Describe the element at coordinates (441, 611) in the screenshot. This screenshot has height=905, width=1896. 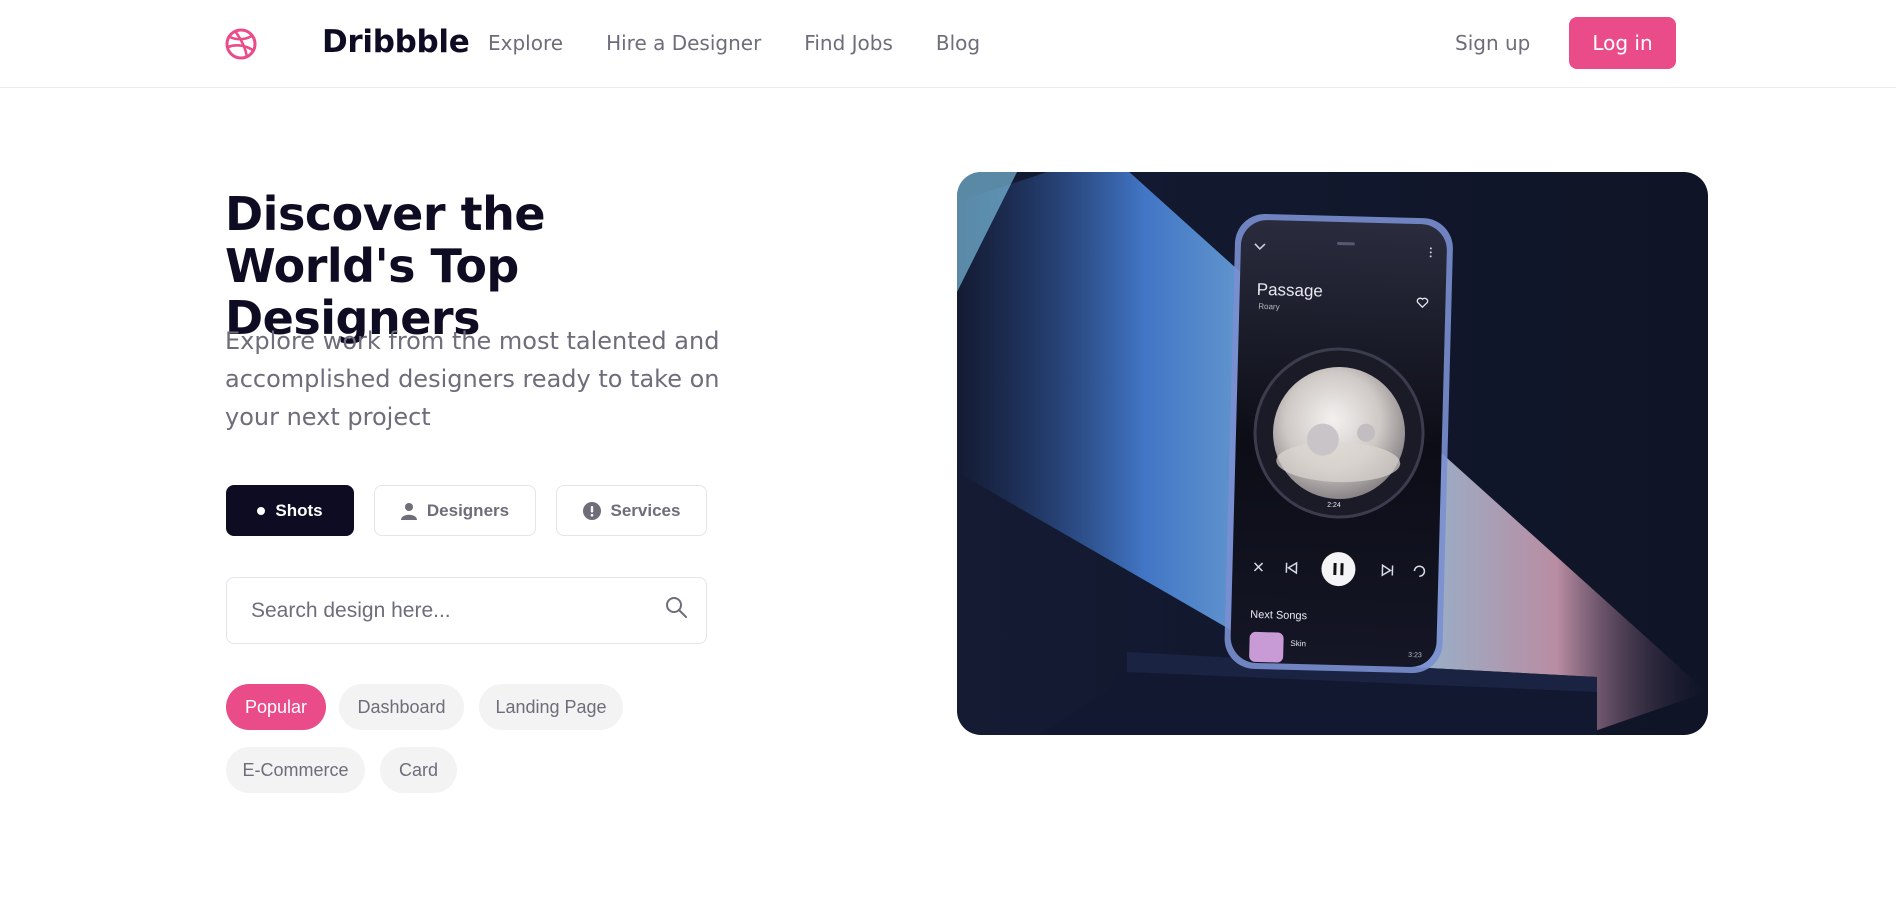
I see `search-input` at that location.